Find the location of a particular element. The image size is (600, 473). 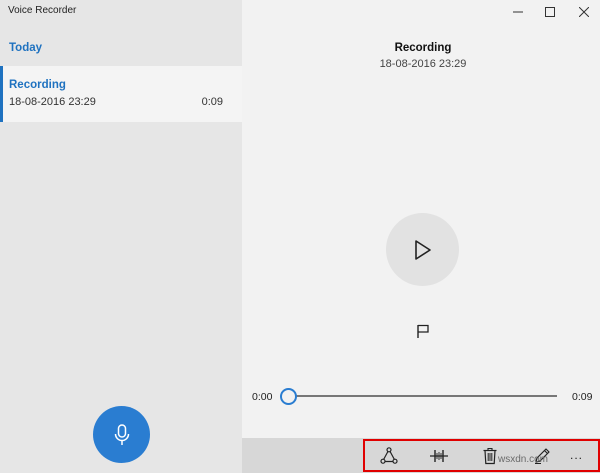

play-button is located at coordinates (422, 249).